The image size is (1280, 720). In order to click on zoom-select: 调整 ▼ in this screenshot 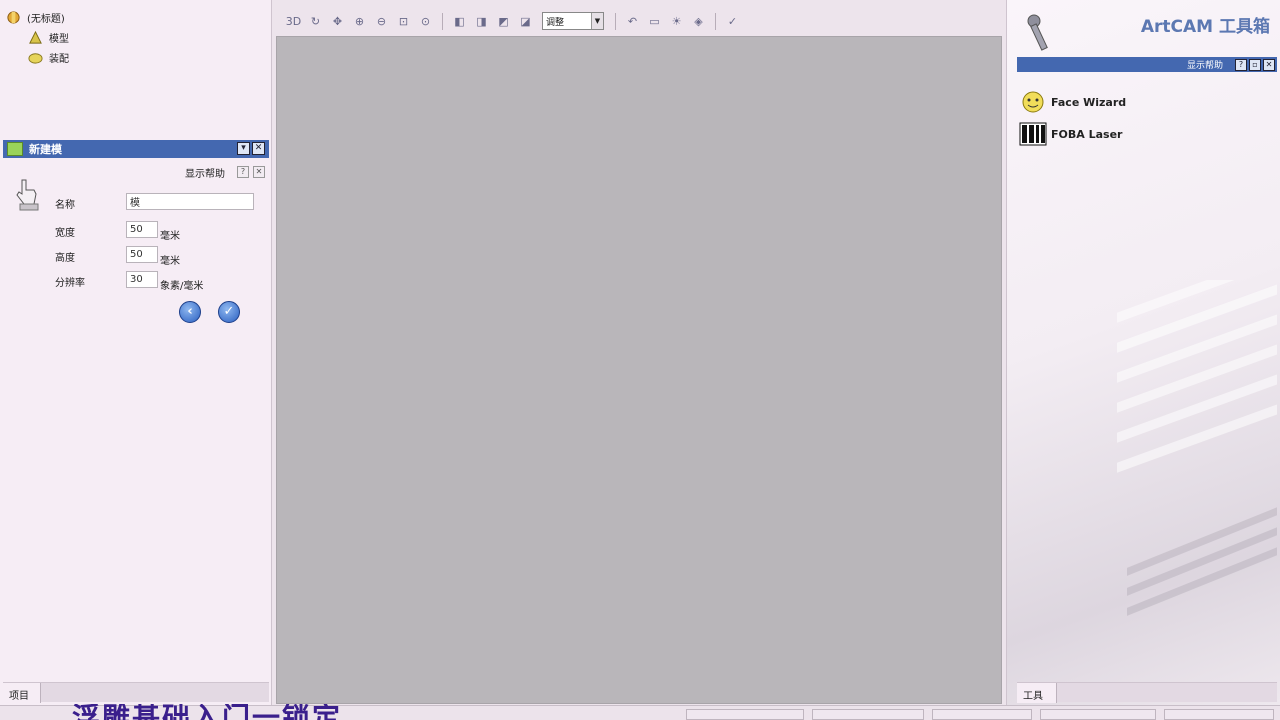, I will do `click(573, 21)`.